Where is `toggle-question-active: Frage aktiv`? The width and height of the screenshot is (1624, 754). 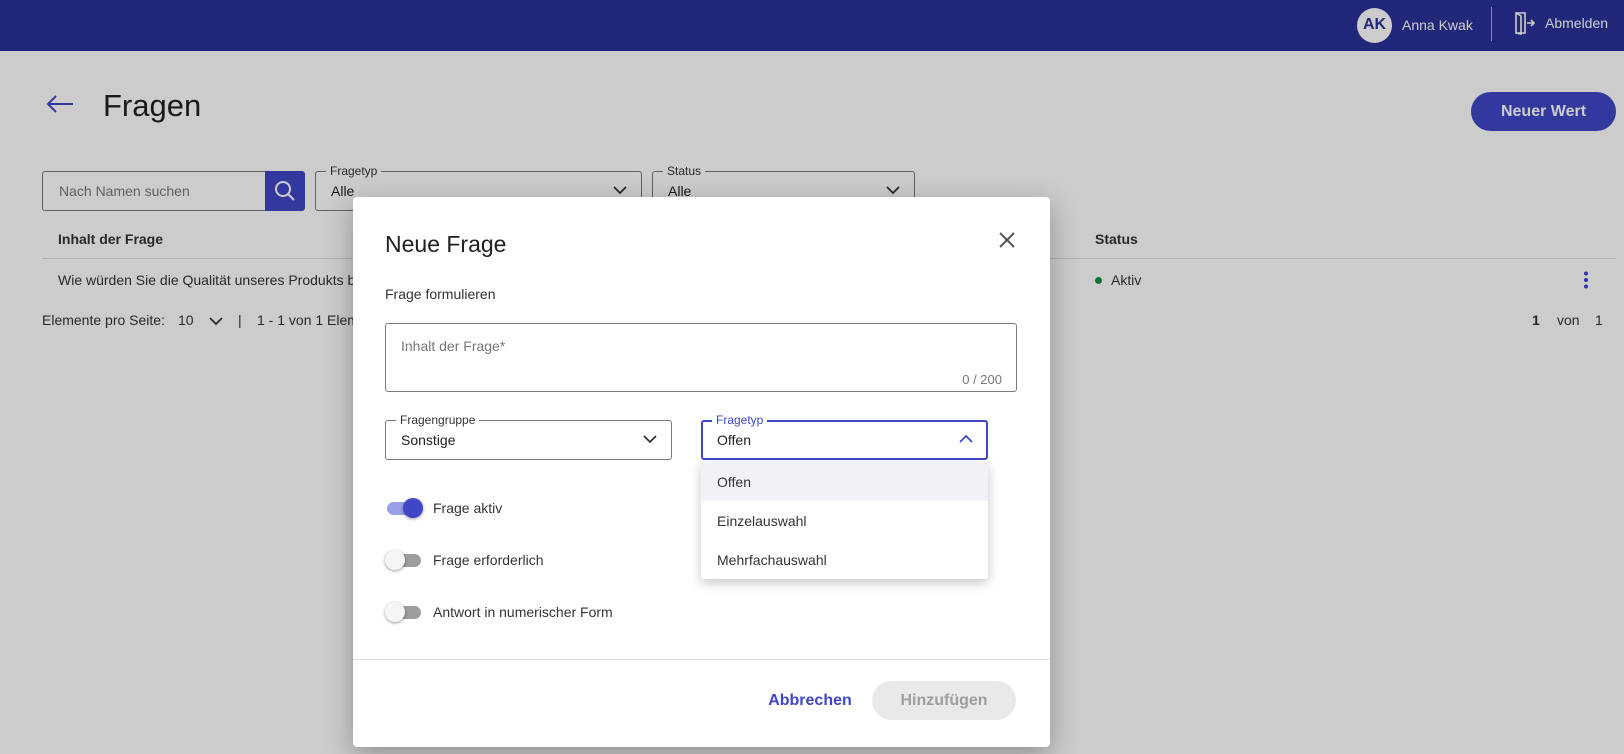
toggle-question-active: Frage aktiv is located at coordinates (443, 508).